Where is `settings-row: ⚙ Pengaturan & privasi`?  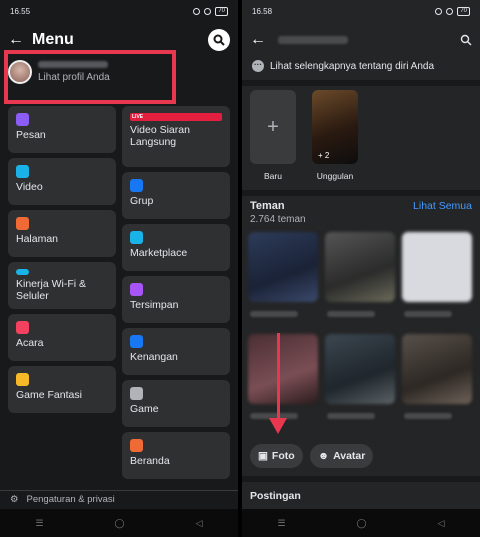
settings-row: ⚙ Pengaturan & privasi is located at coordinates (119, 499).